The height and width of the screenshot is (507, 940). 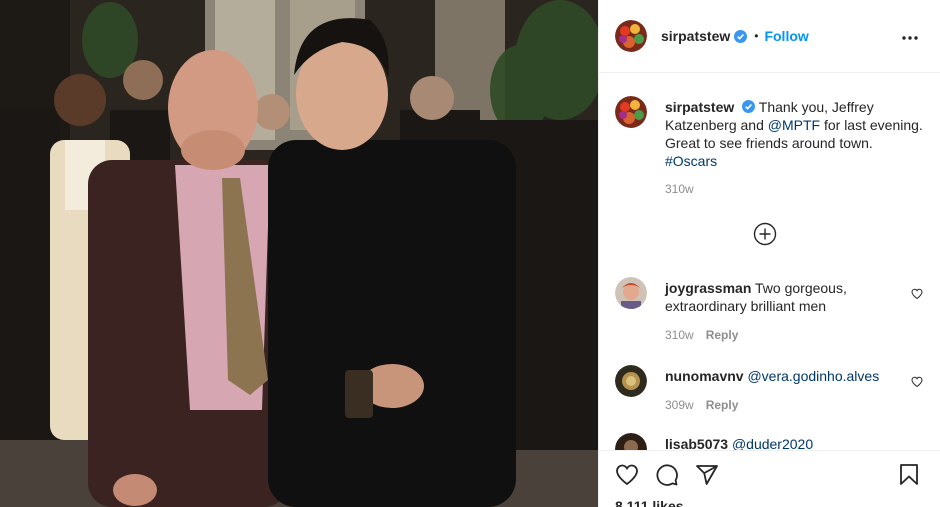 What do you see at coordinates (695, 36) in the screenshot?
I see `author-username: sirpatstew` at bounding box center [695, 36].